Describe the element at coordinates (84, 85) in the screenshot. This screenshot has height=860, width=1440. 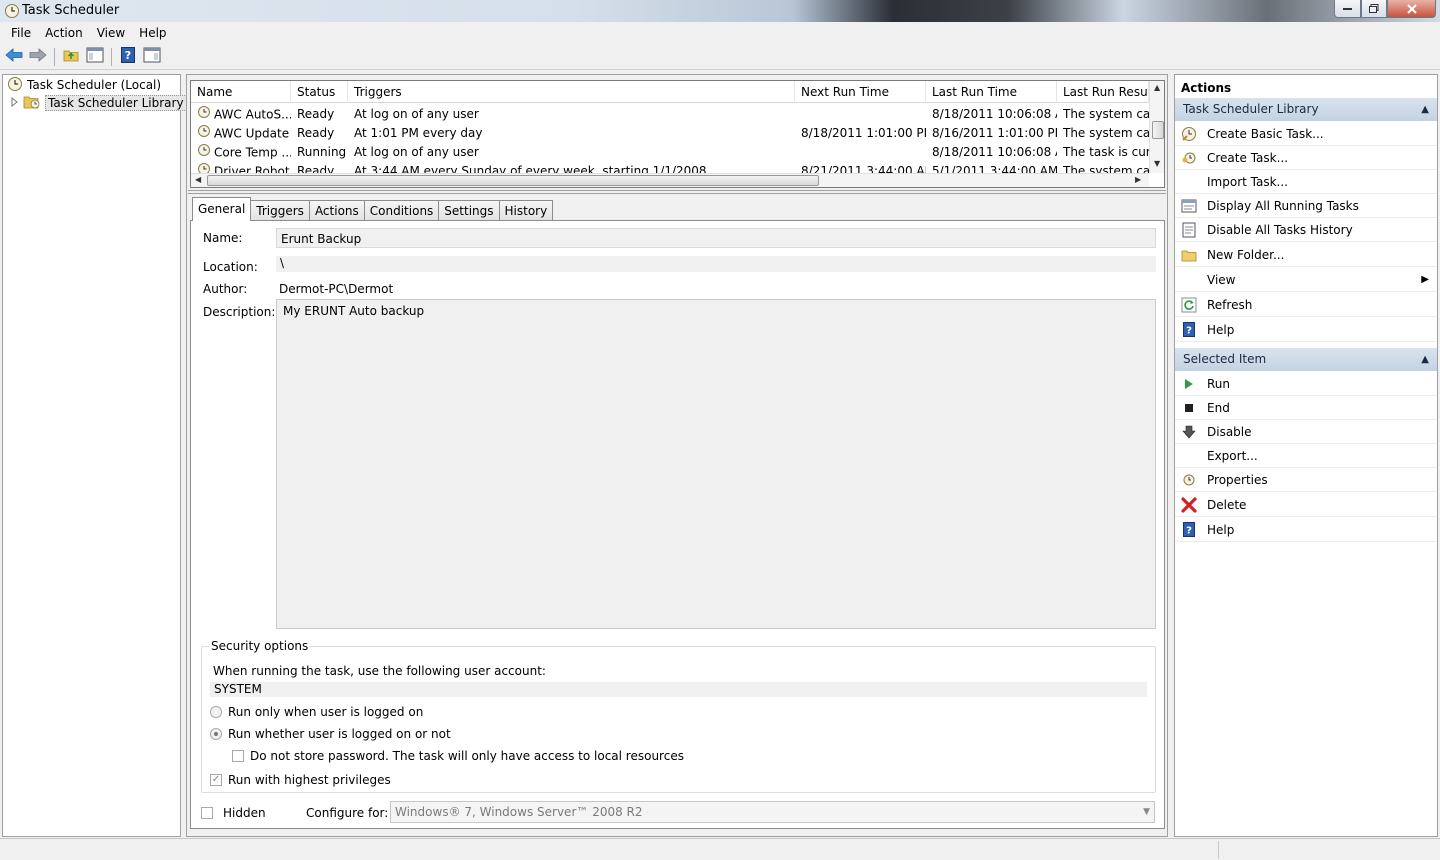
I see `tree-item-task-scheduler-local: Task Scheduler (Local)` at that location.